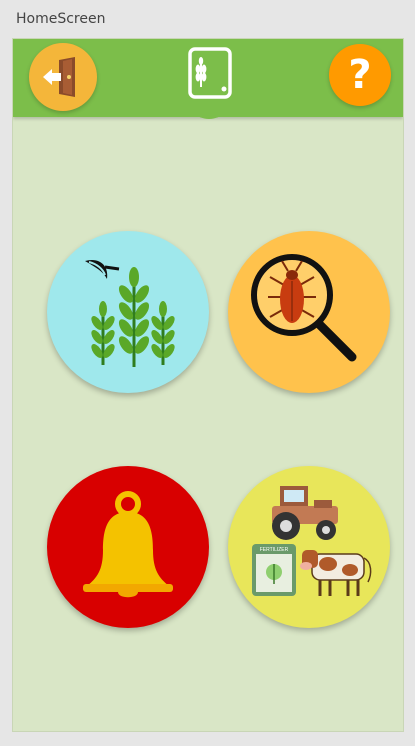  Describe the element at coordinates (210, 73) in the screenshot. I see `tablet-wheat-icon` at that location.